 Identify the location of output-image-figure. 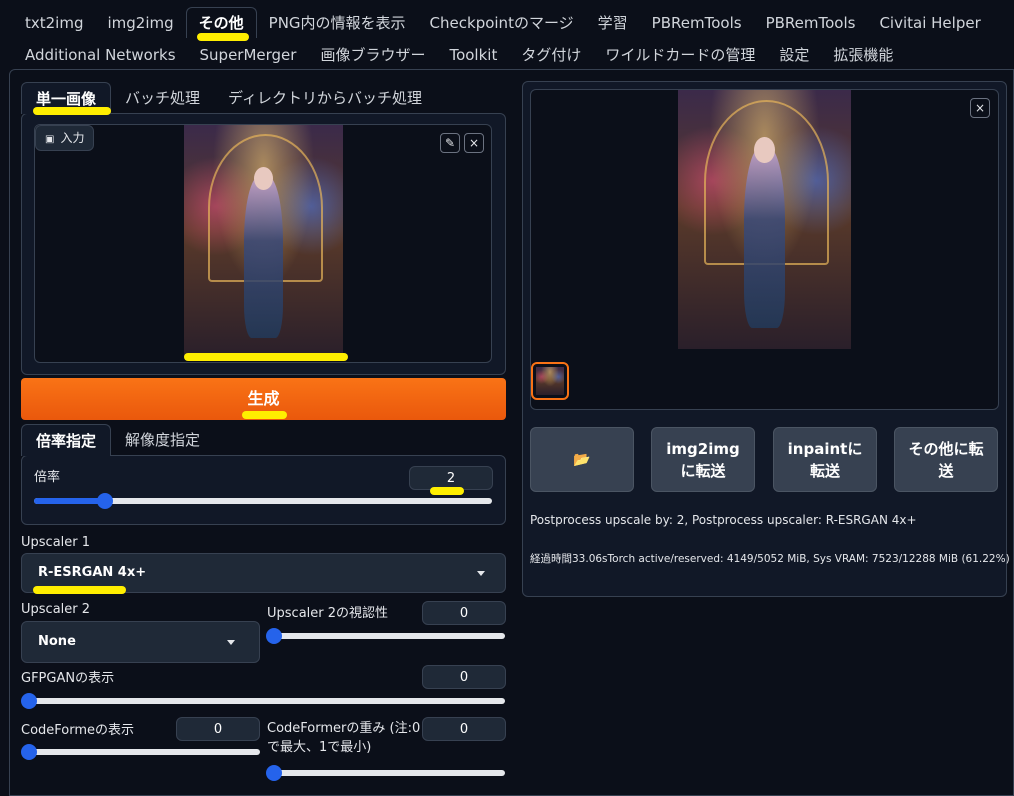
(764, 237).